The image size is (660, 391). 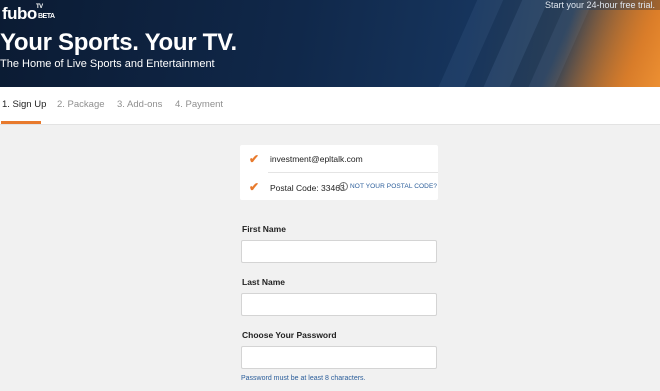 What do you see at coordinates (21, 122) in the screenshot?
I see `active-step-indicator` at bounding box center [21, 122].